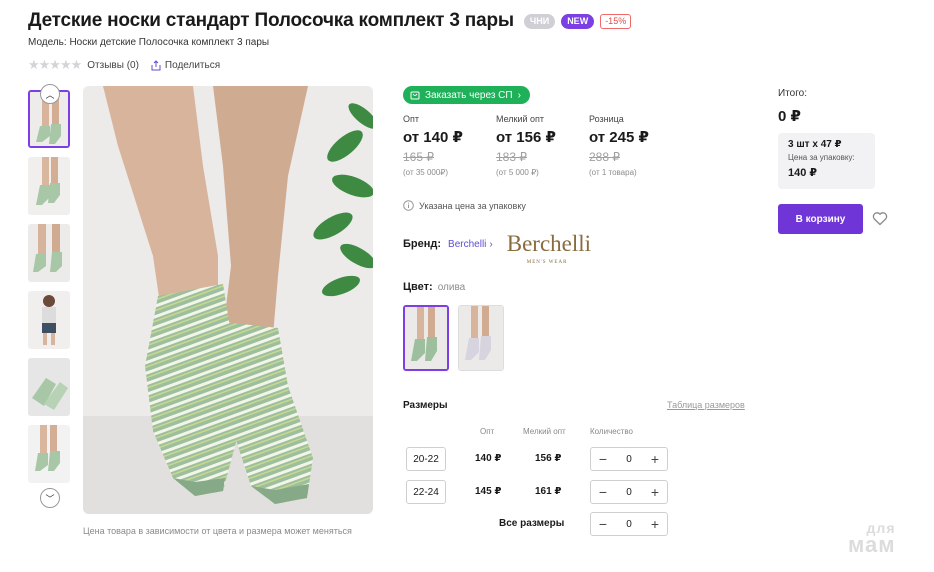  Describe the element at coordinates (619, 137) in the screenshot. I see `price-main: от 245 ₽` at that location.